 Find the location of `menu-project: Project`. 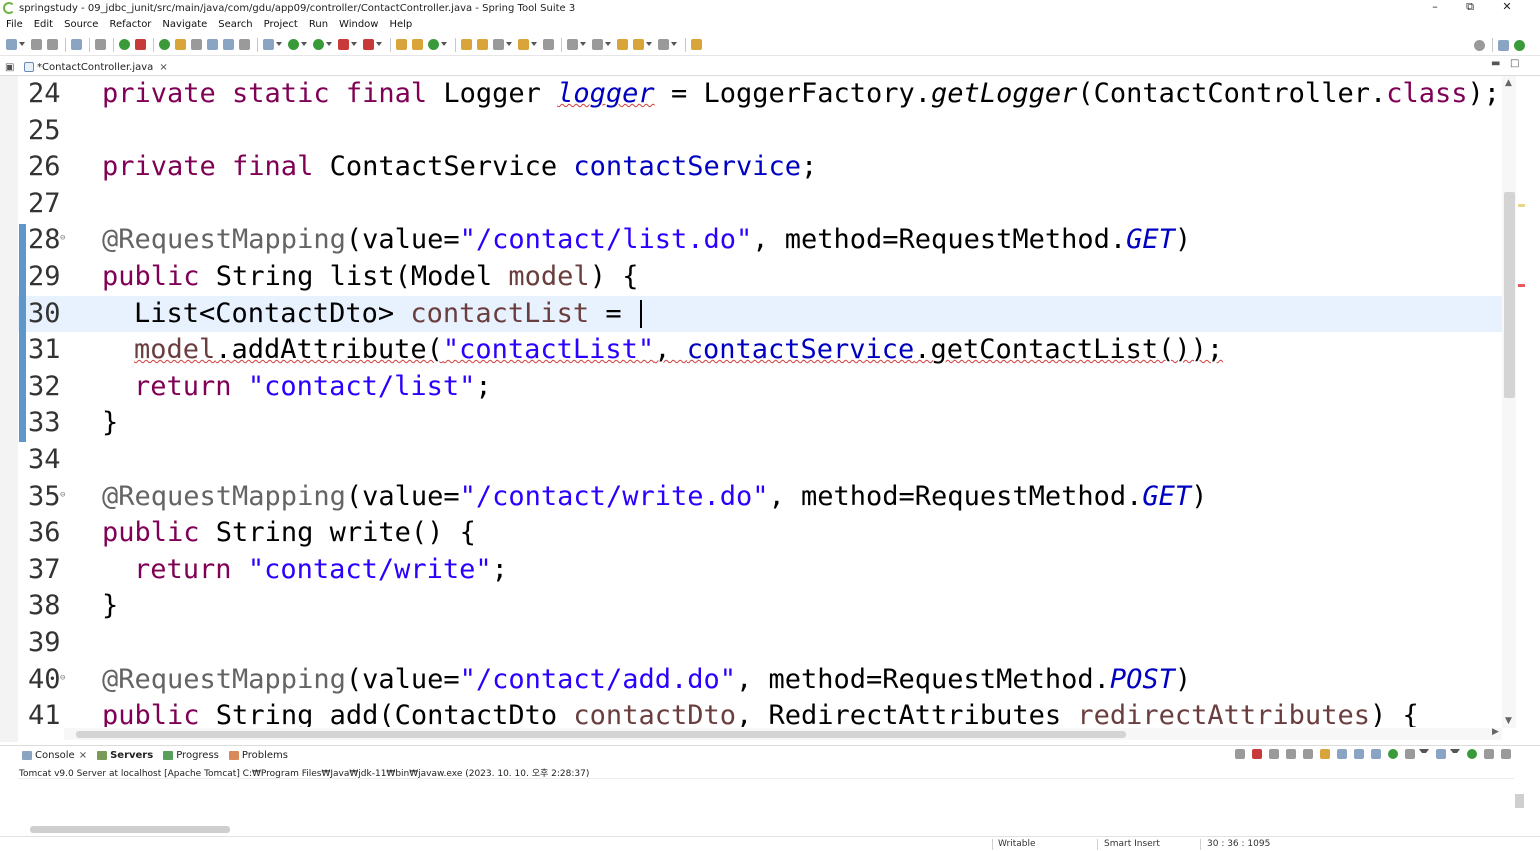

menu-project: Project is located at coordinates (281, 24).